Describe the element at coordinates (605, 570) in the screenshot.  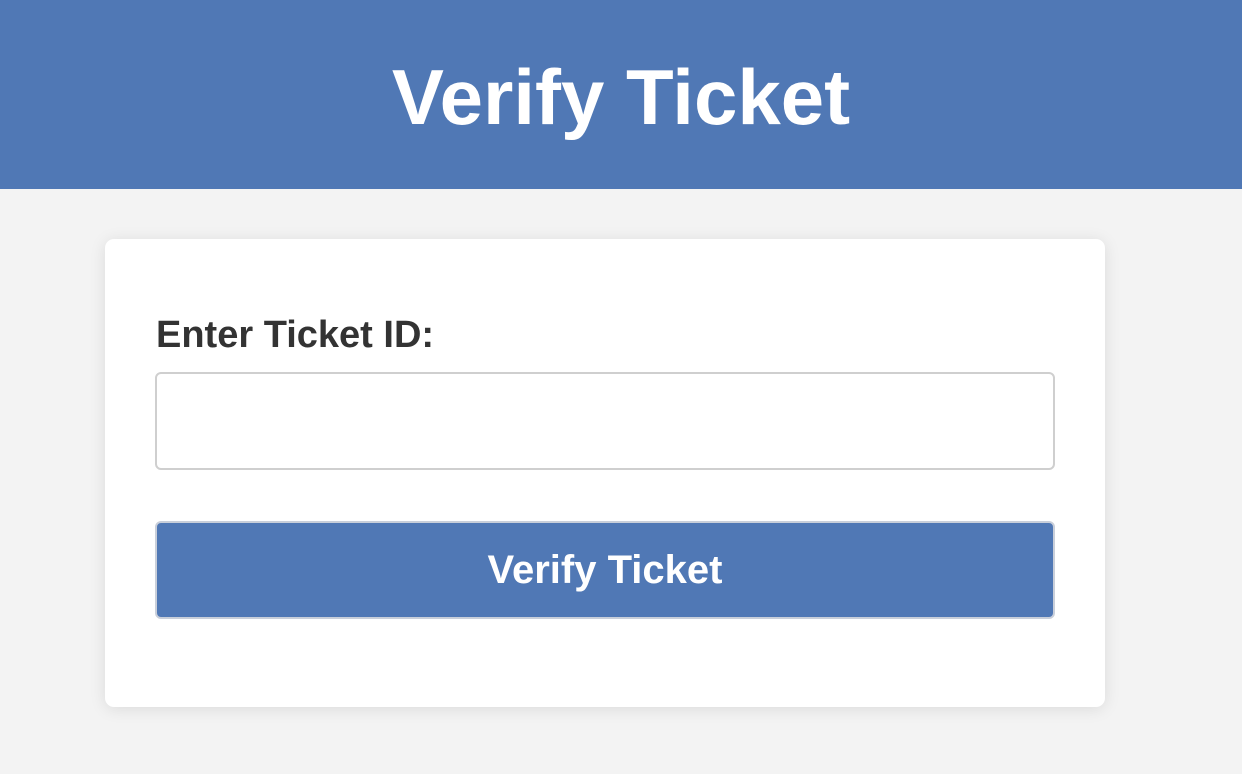
I see `verify-ticket-button: Verify Ticket` at that location.